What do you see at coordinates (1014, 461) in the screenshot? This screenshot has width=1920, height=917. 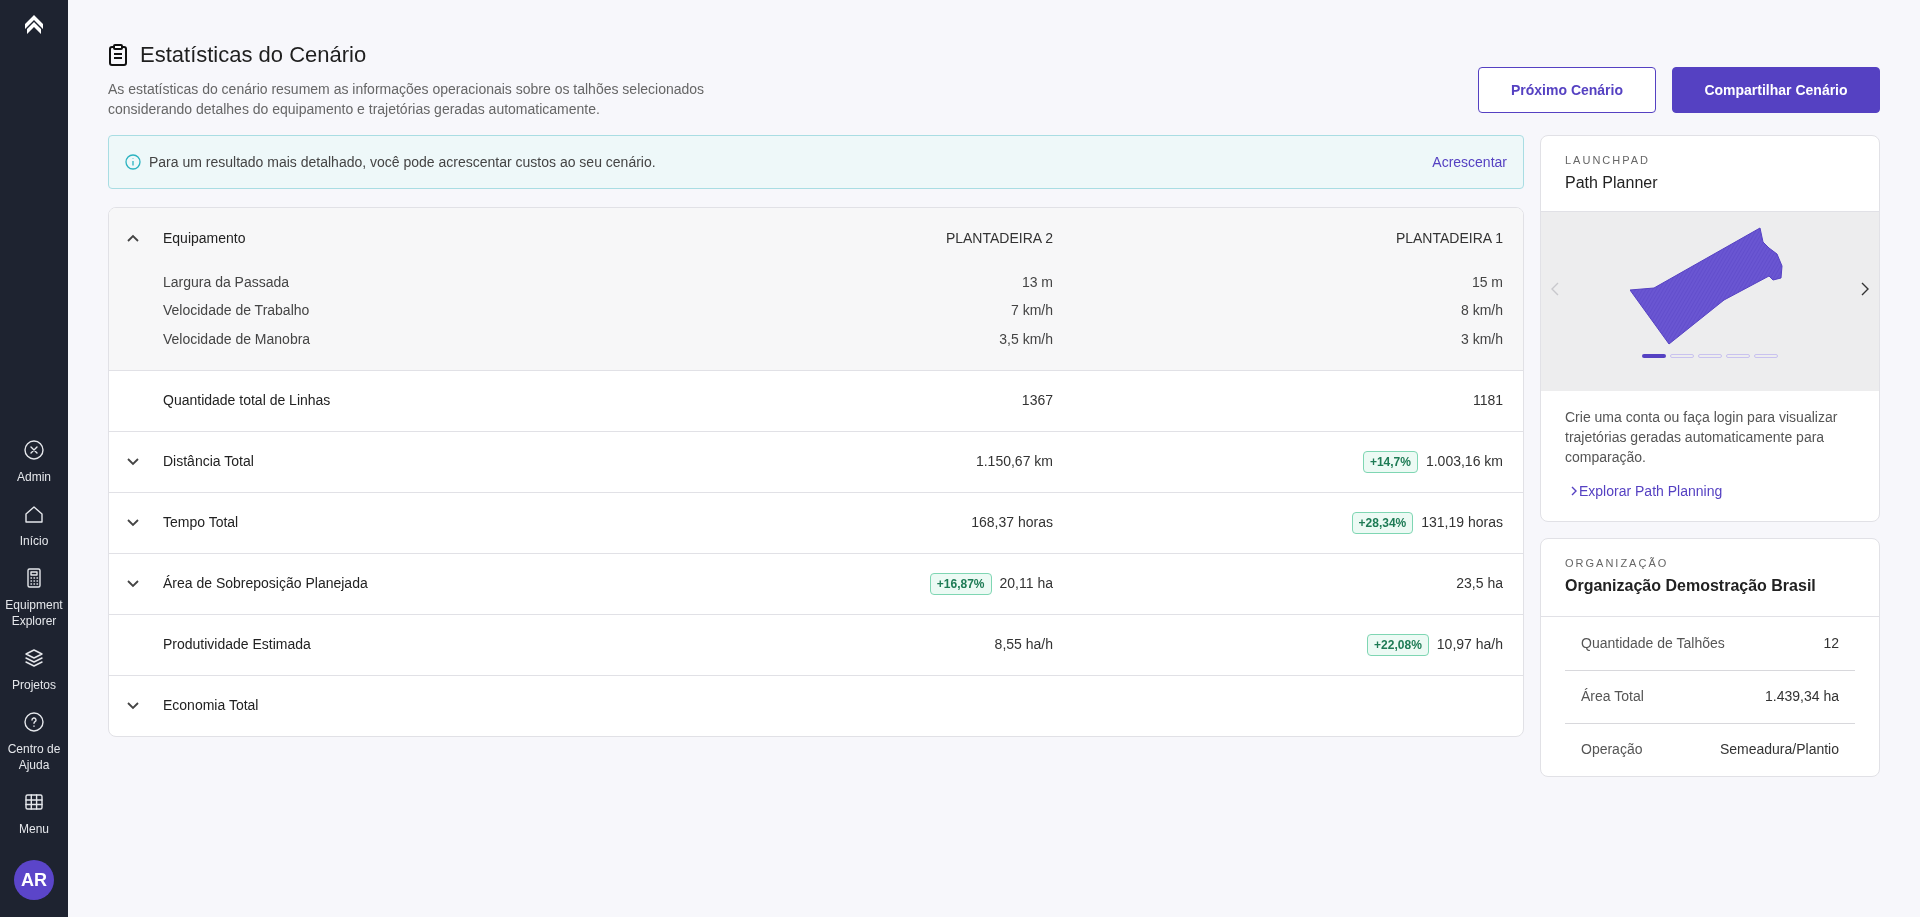 I see `table-cell-text: 1.150,67 km` at bounding box center [1014, 461].